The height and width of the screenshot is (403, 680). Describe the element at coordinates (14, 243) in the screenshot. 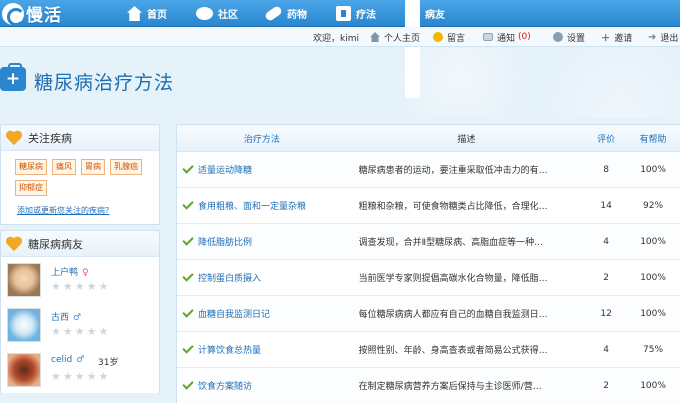

I see `heart-icon` at that location.